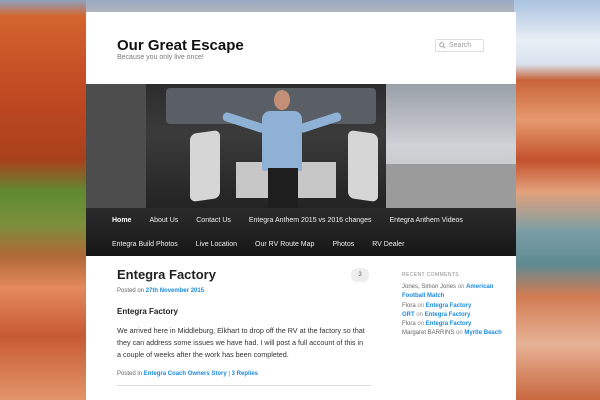 The width and height of the screenshot is (600, 400). Describe the element at coordinates (245, 374) in the screenshot. I see `post-replies-link: 3 Replies` at that location.